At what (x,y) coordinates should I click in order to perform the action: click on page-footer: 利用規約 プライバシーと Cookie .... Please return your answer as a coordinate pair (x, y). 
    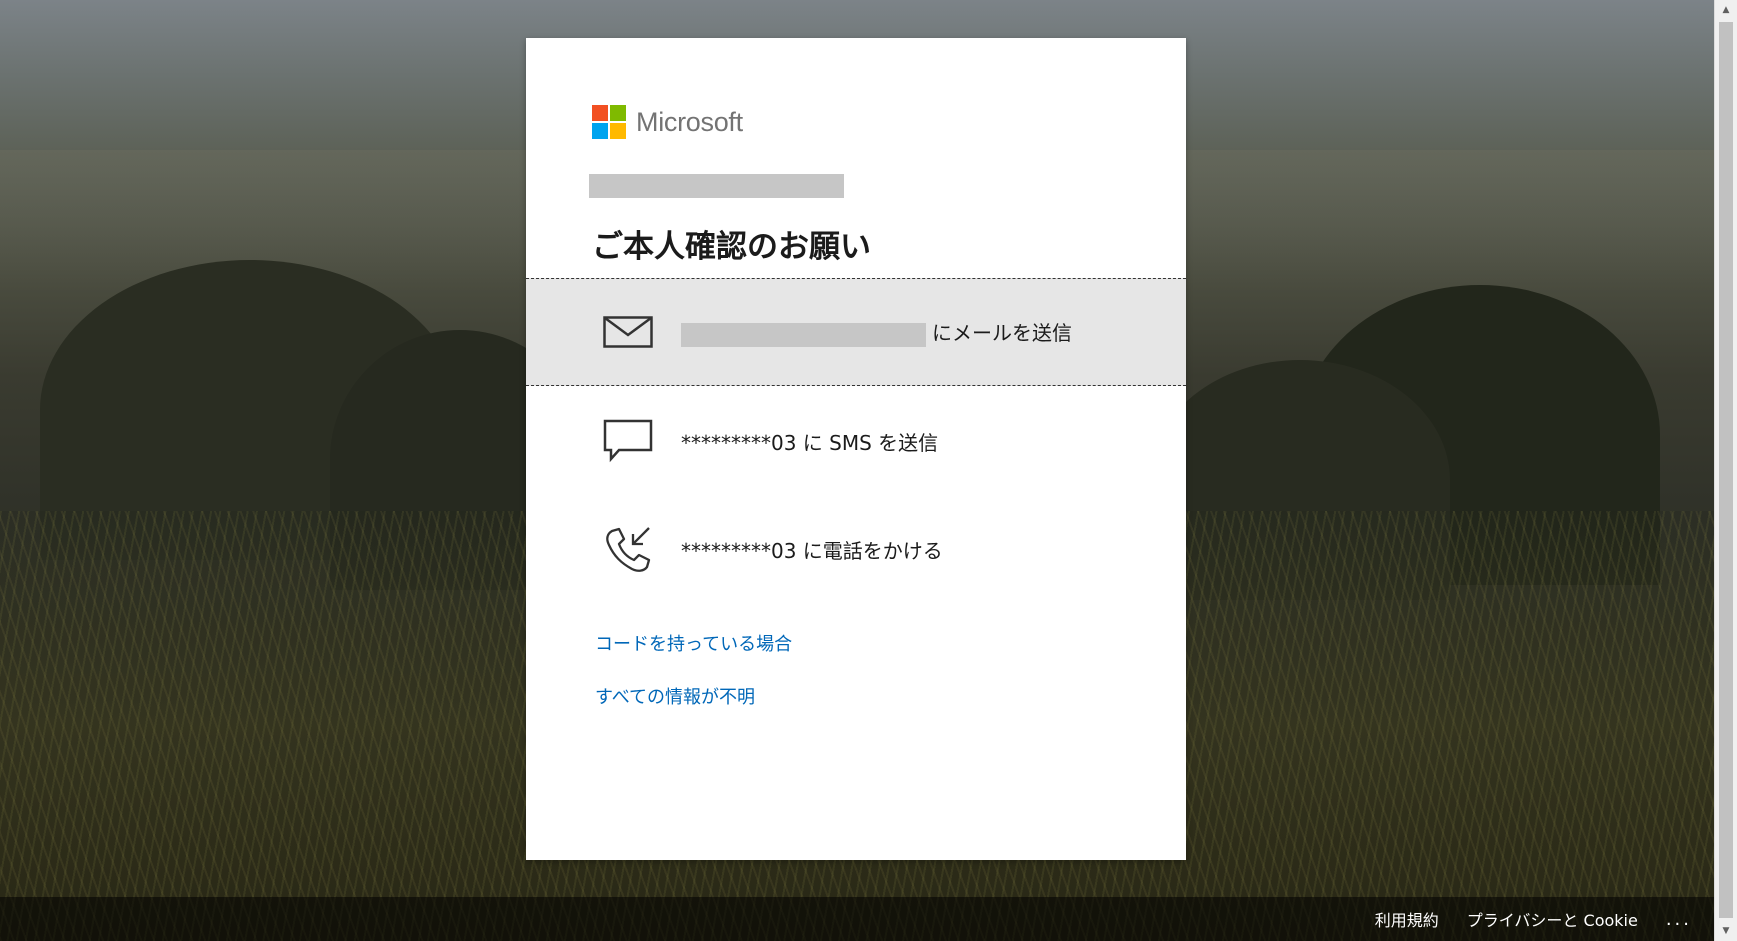
    Looking at the image, I should click on (857, 919).